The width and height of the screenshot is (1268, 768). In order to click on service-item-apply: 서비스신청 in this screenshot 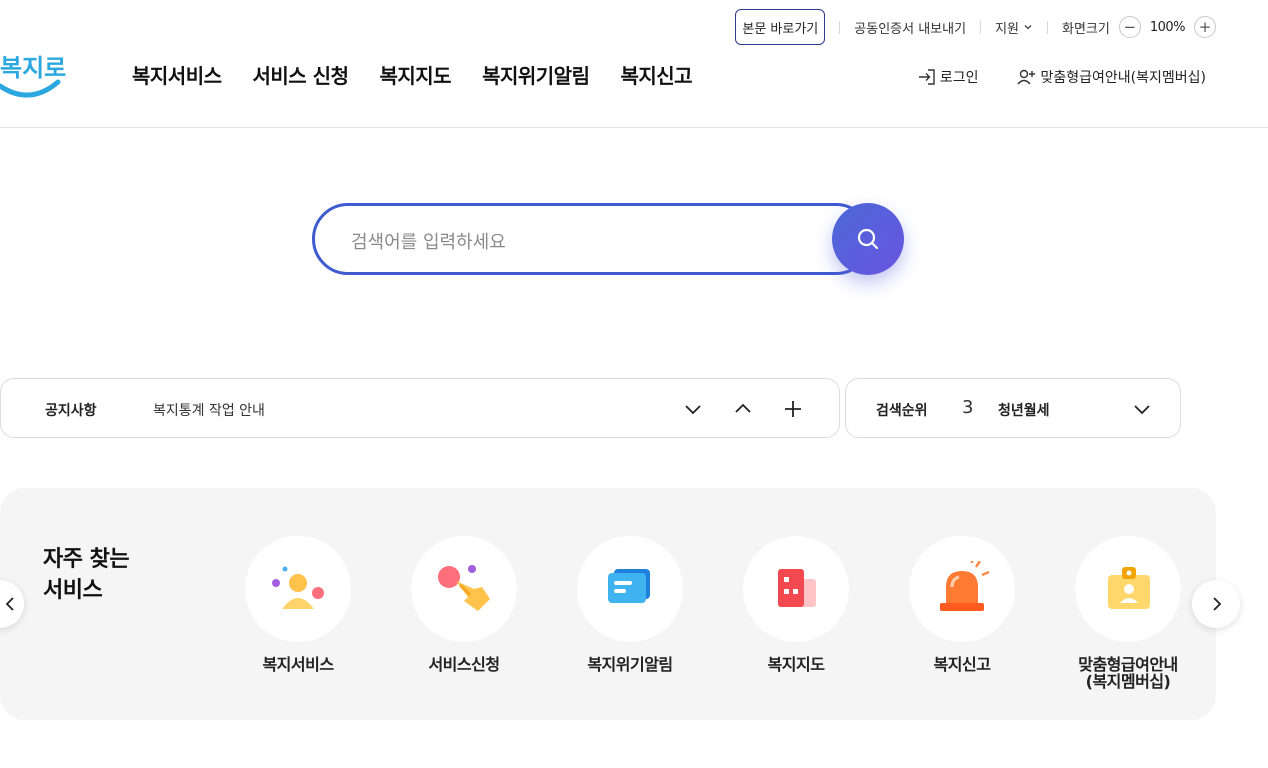, I will do `click(464, 604)`.